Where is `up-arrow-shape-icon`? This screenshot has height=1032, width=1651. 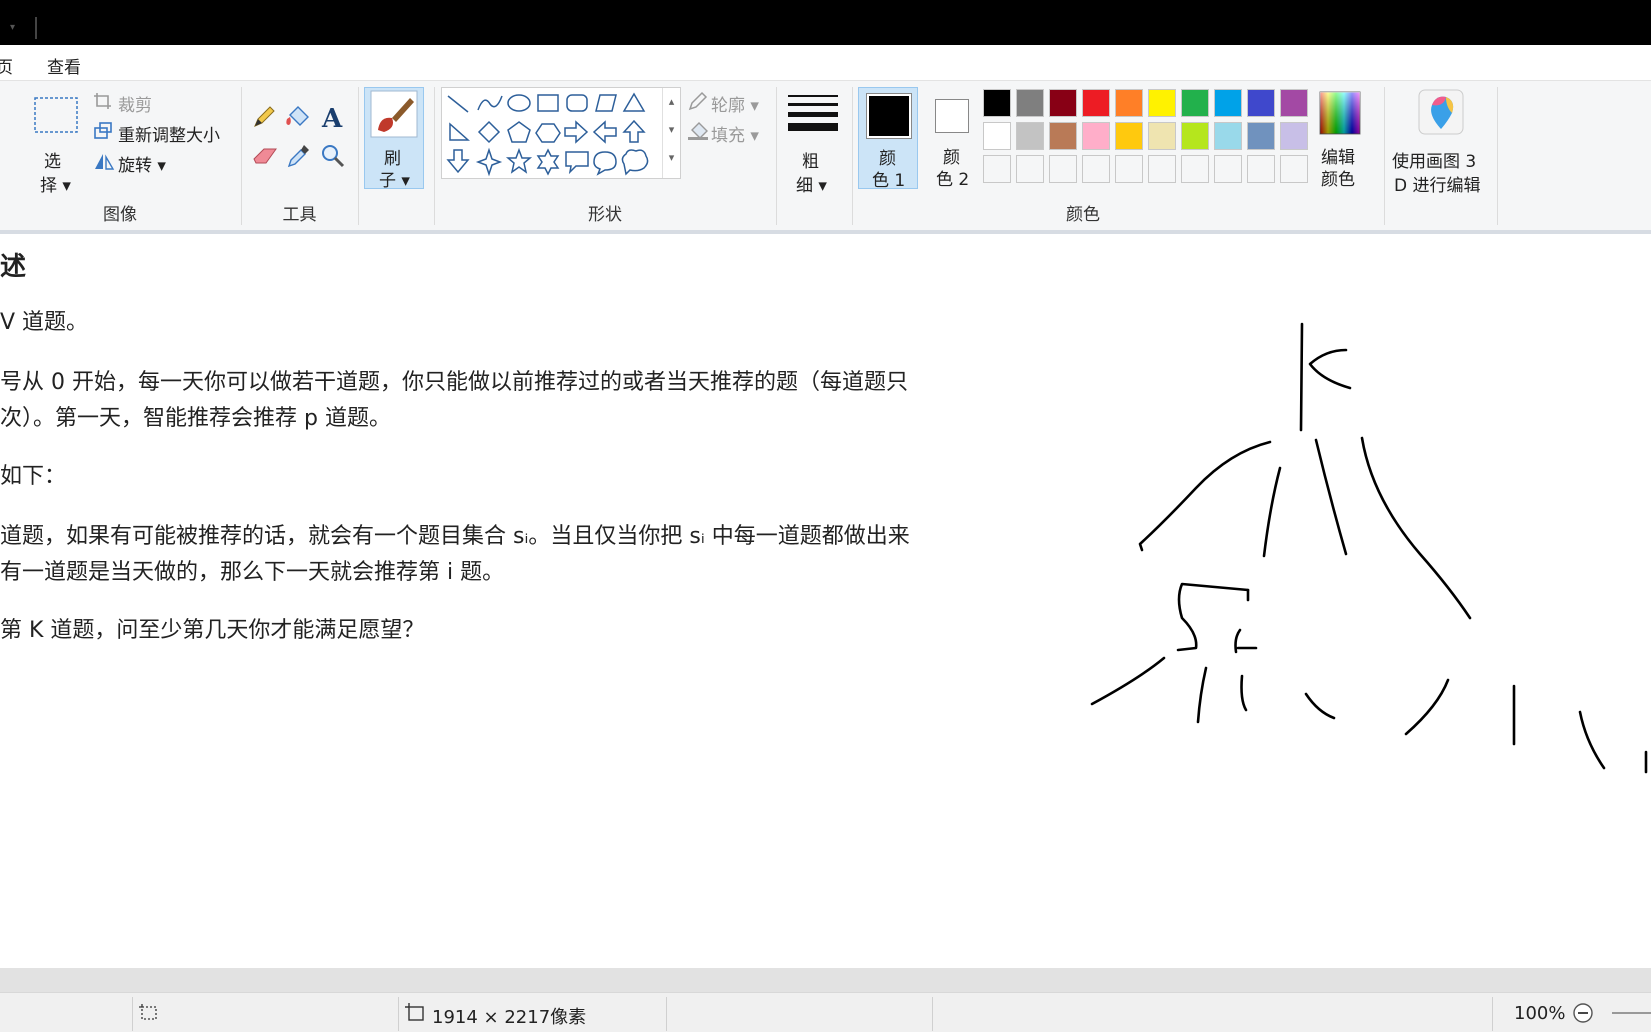
up-arrow-shape-icon is located at coordinates (634, 131).